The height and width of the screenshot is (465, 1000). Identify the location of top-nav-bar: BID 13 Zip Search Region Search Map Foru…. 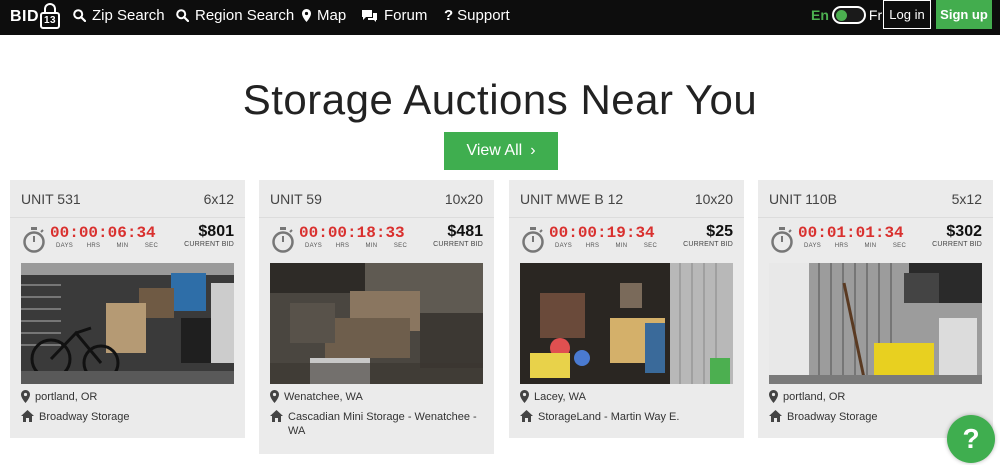
(500, 17).